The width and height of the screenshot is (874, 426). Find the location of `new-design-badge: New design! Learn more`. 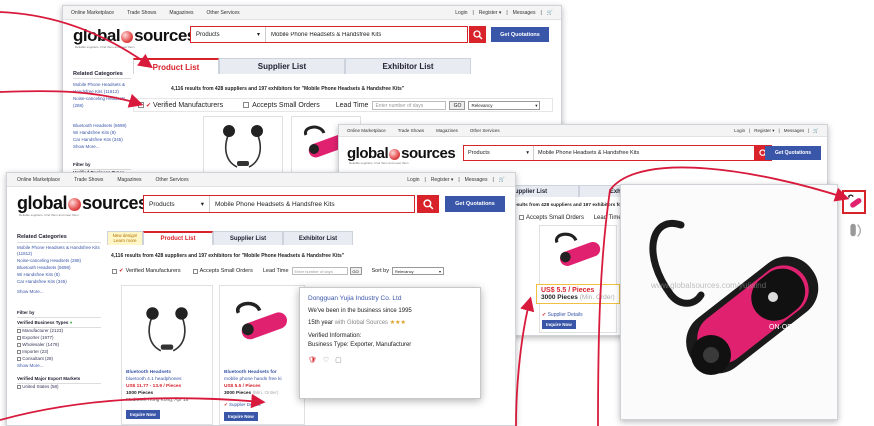

new-design-badge: New design! Learn more is located at coordinates (125, 238).